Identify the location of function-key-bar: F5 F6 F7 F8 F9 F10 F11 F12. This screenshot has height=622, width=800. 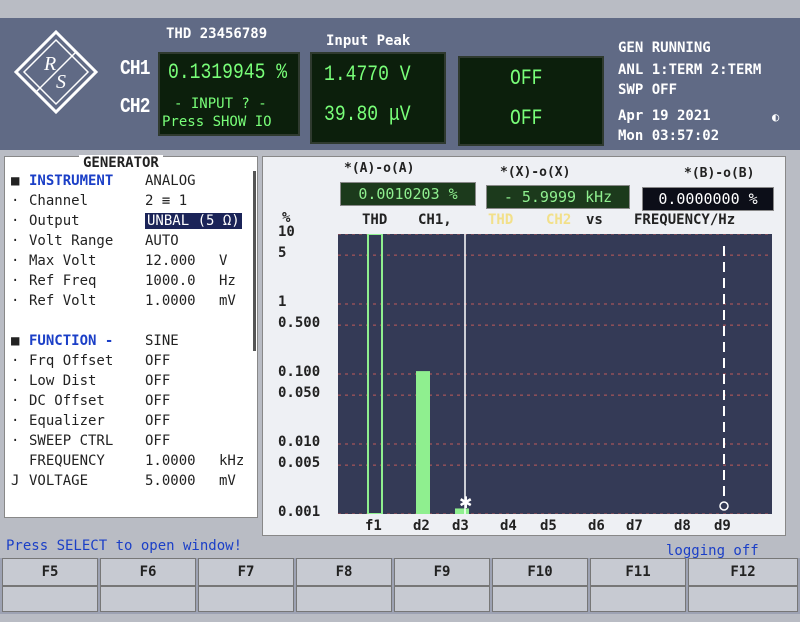
(400, 586).